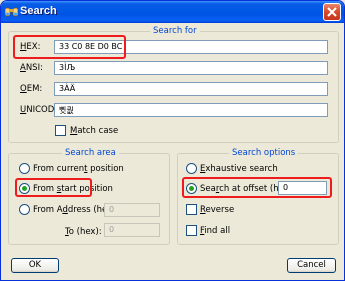 The image size is (345, 281). I want to click on close-button, so click(332, 12).